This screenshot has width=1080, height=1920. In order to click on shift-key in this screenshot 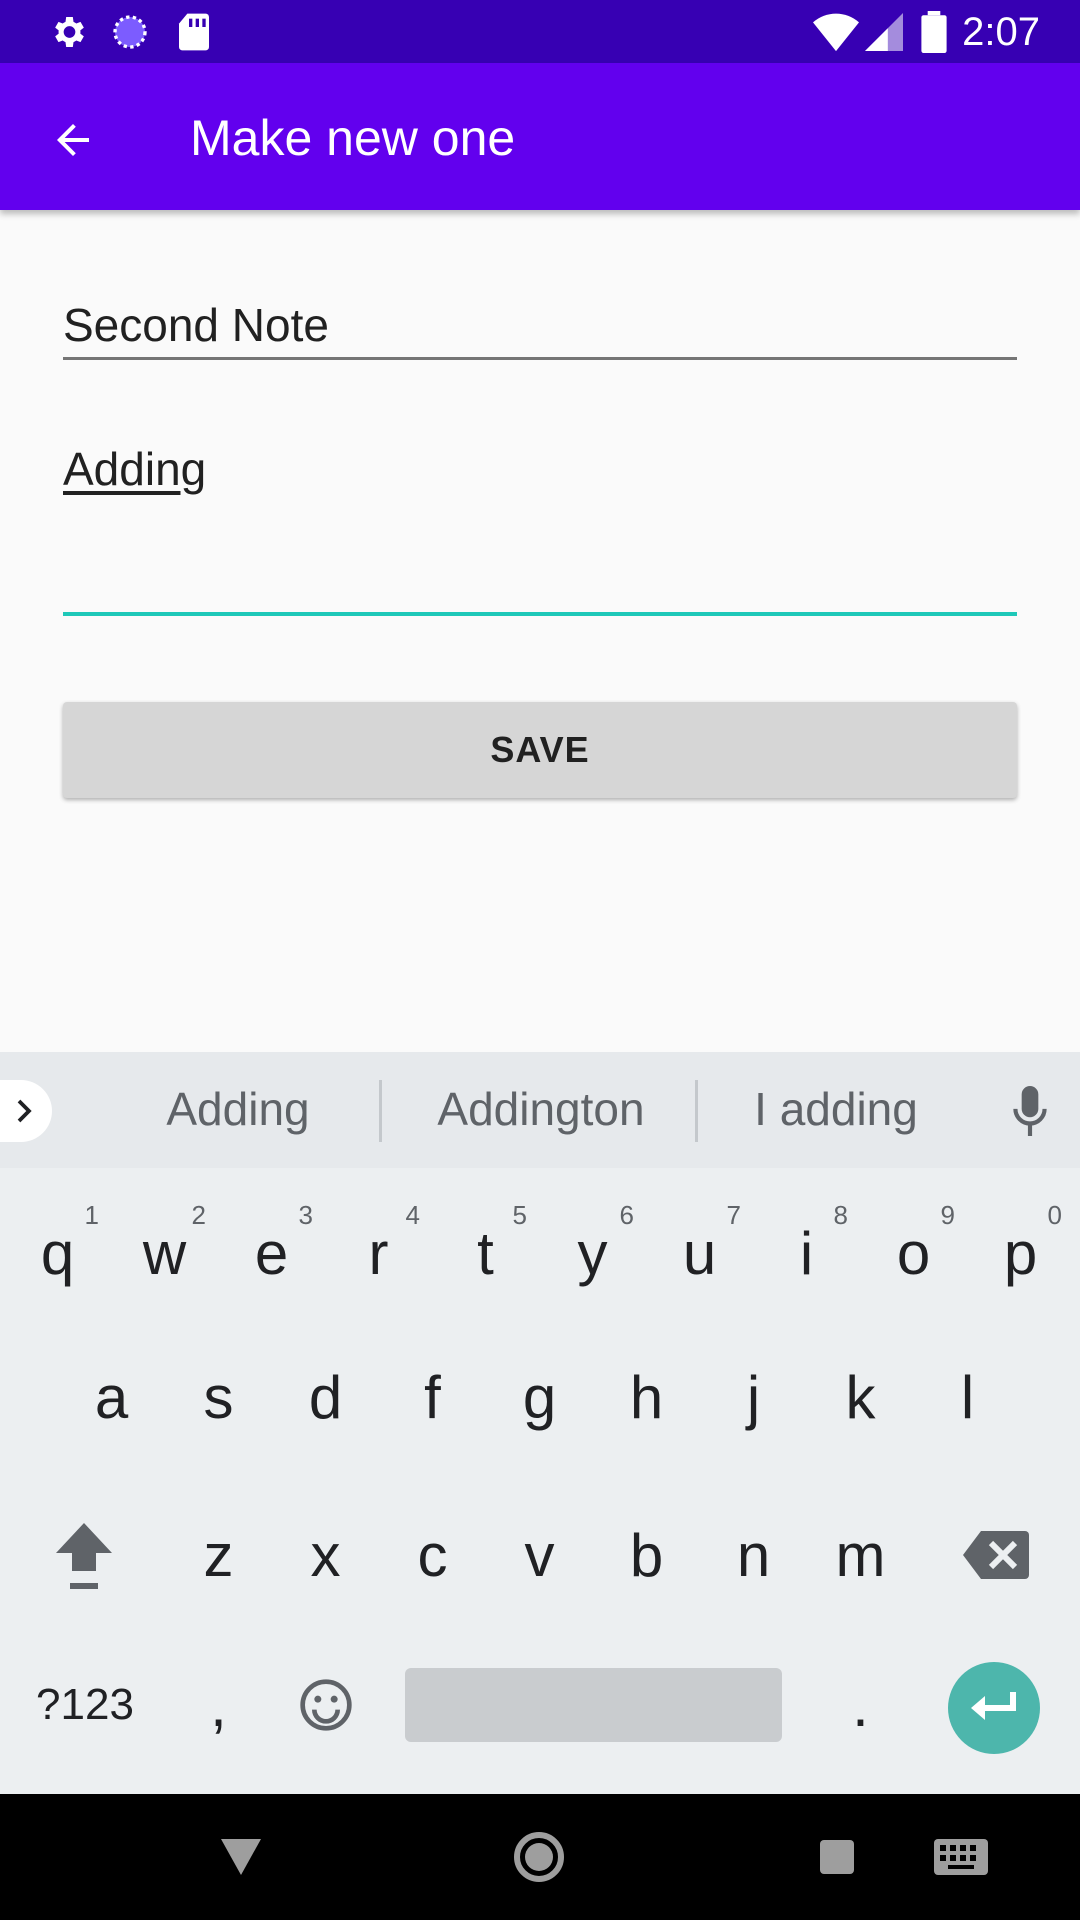, I will do `click(83, 1555)`.